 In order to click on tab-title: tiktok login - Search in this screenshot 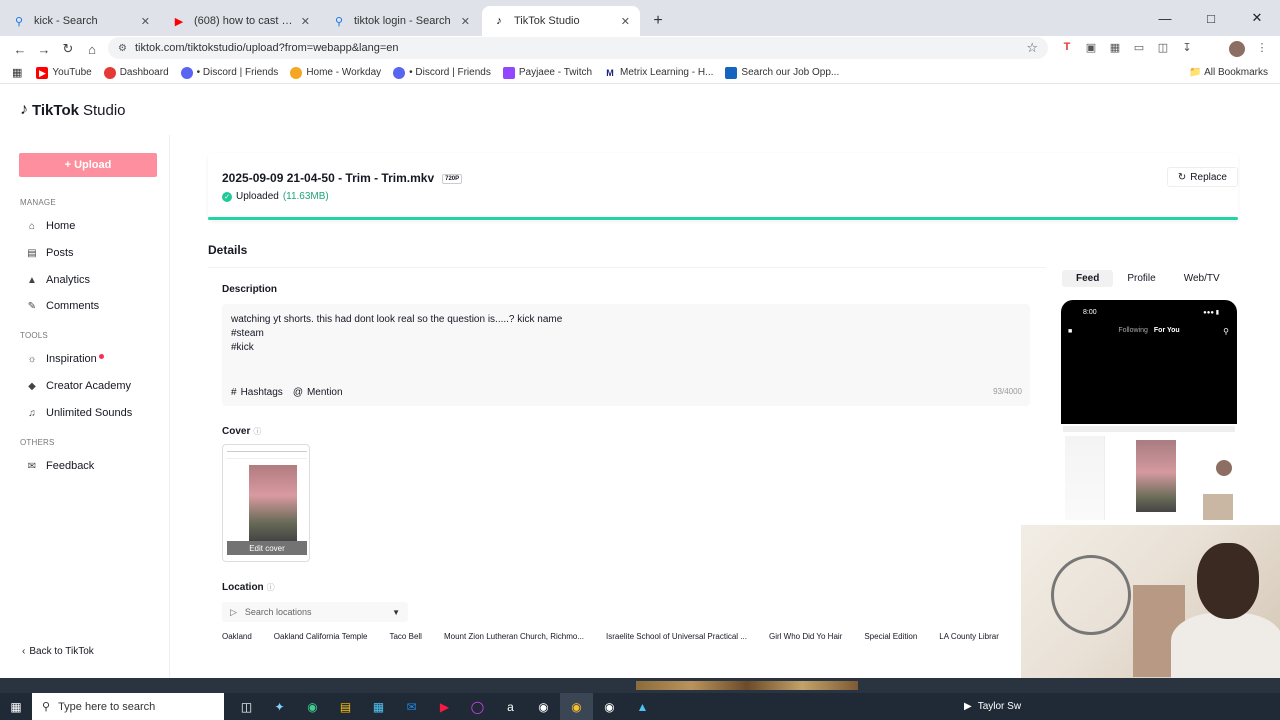, I will do `click(402, 21)`.